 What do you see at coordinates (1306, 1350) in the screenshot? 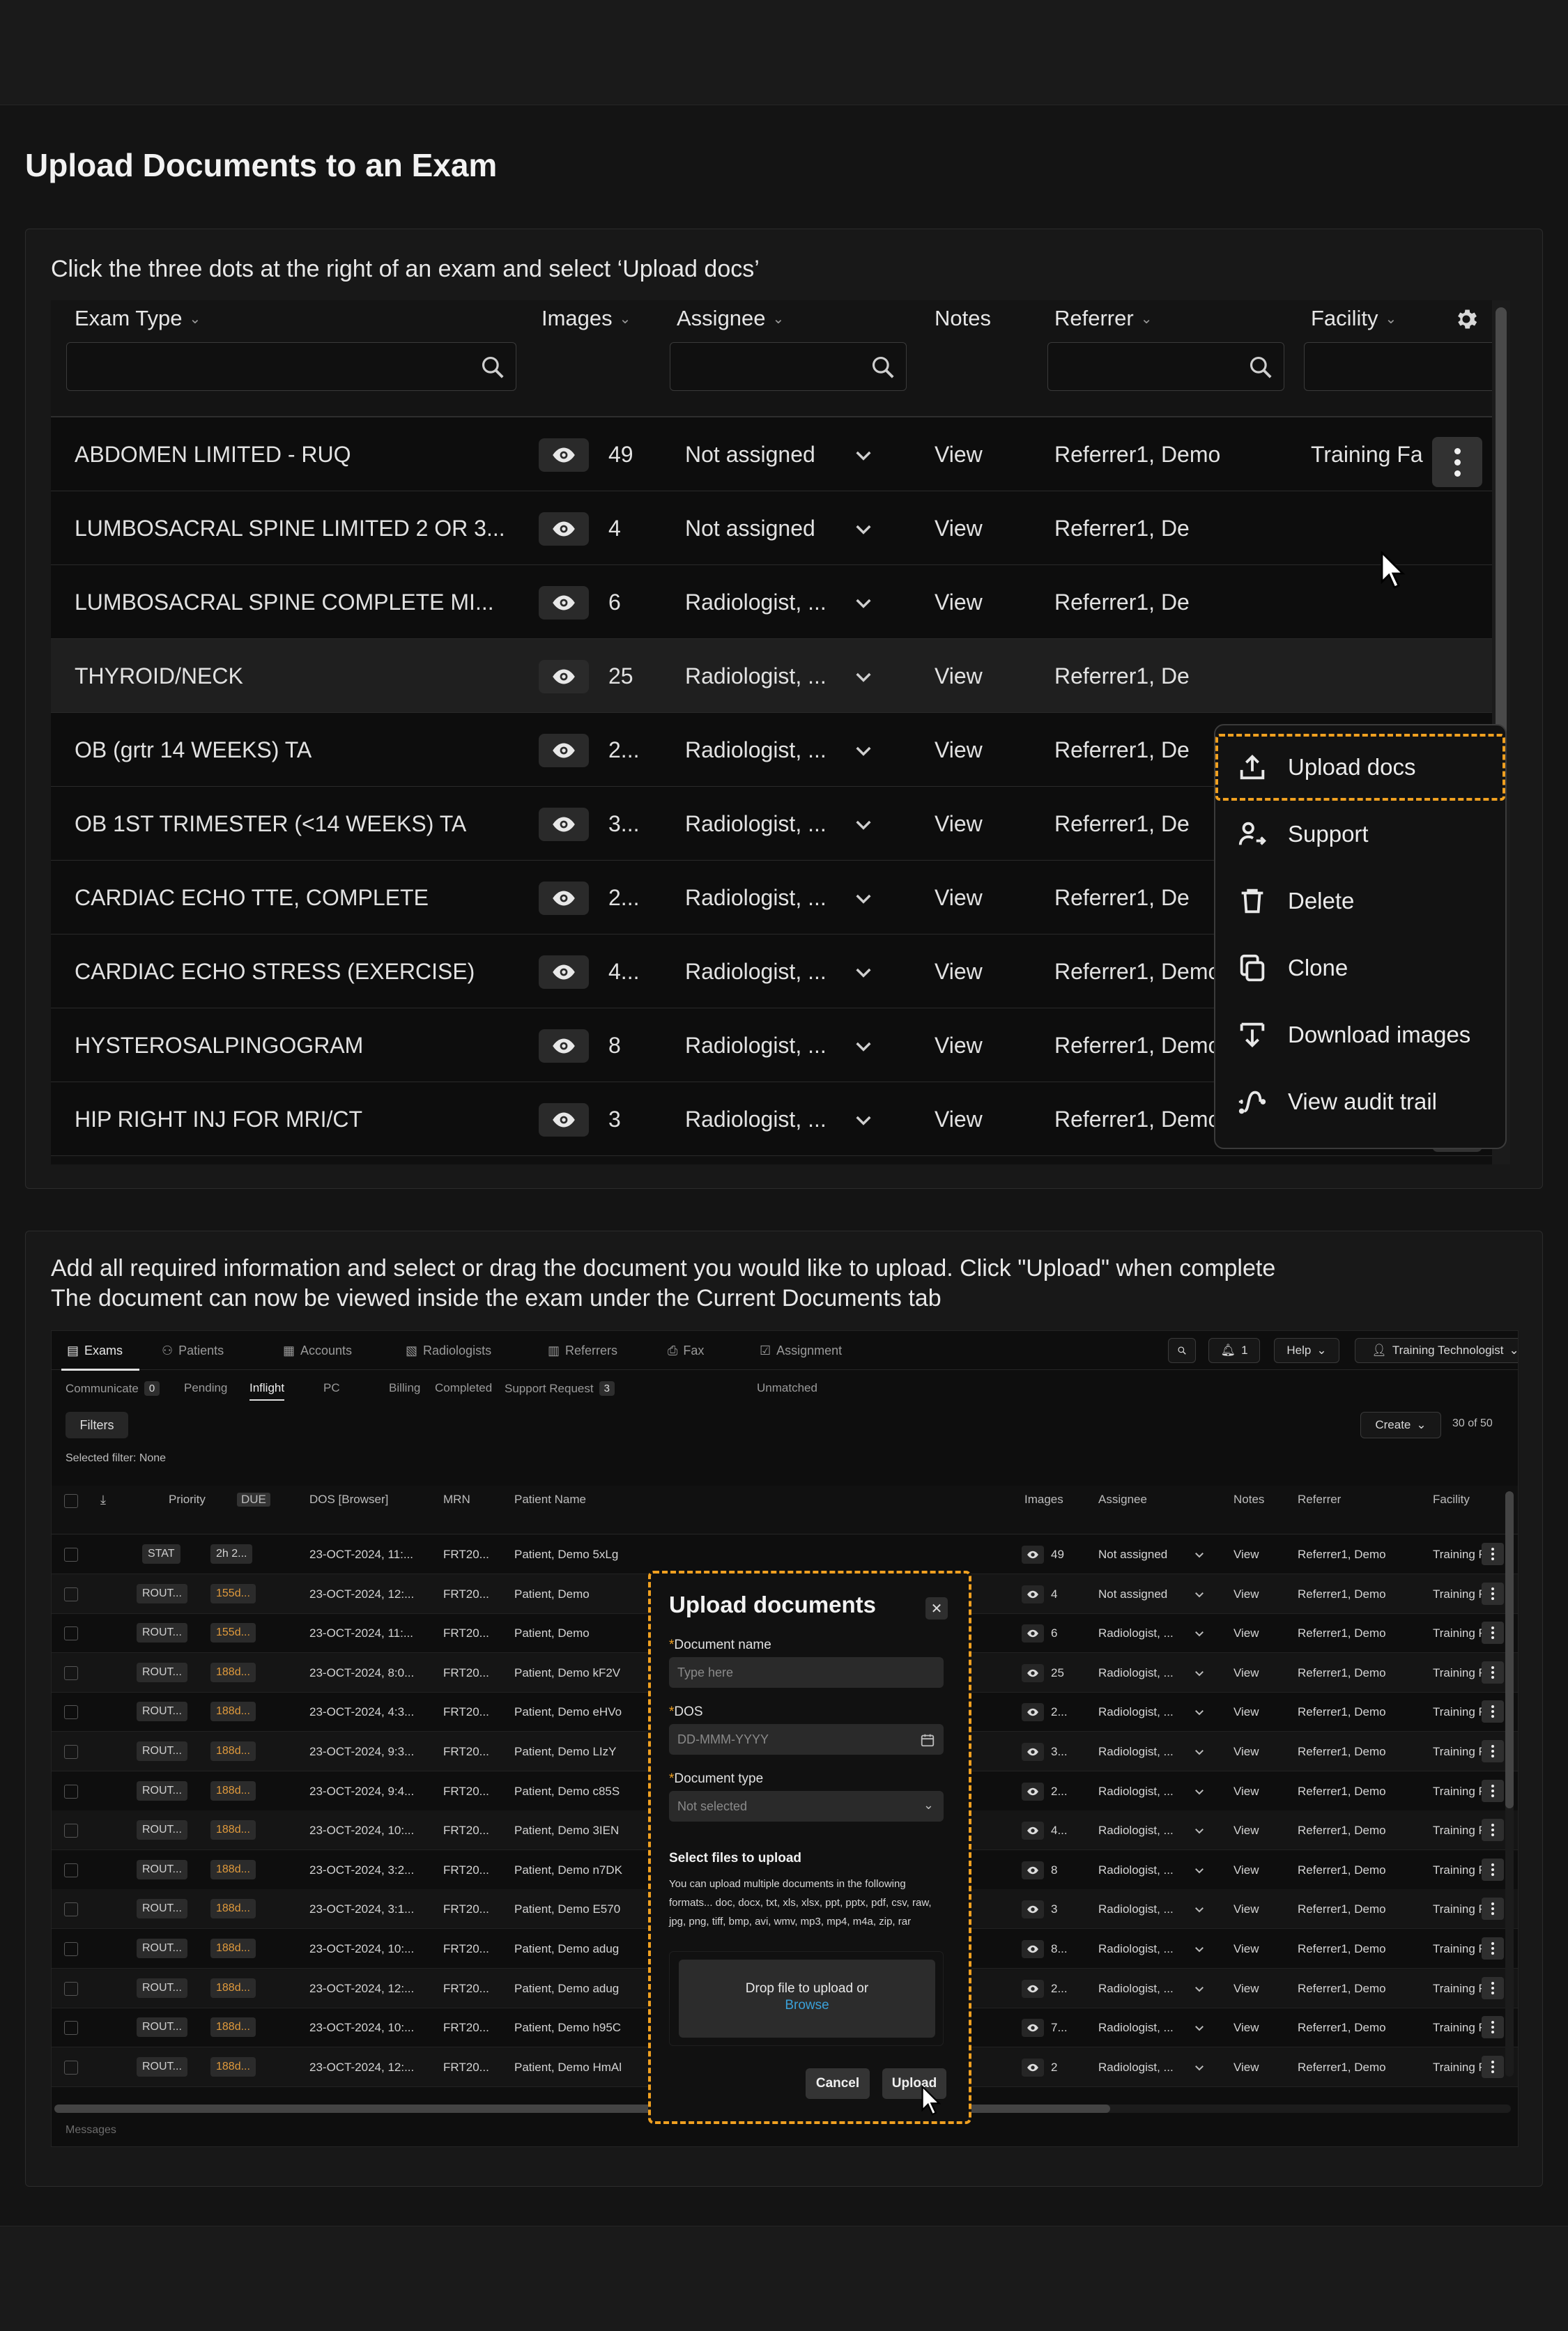
I see `help-button: Help ⌄` at bounding box center [1306, 1350].